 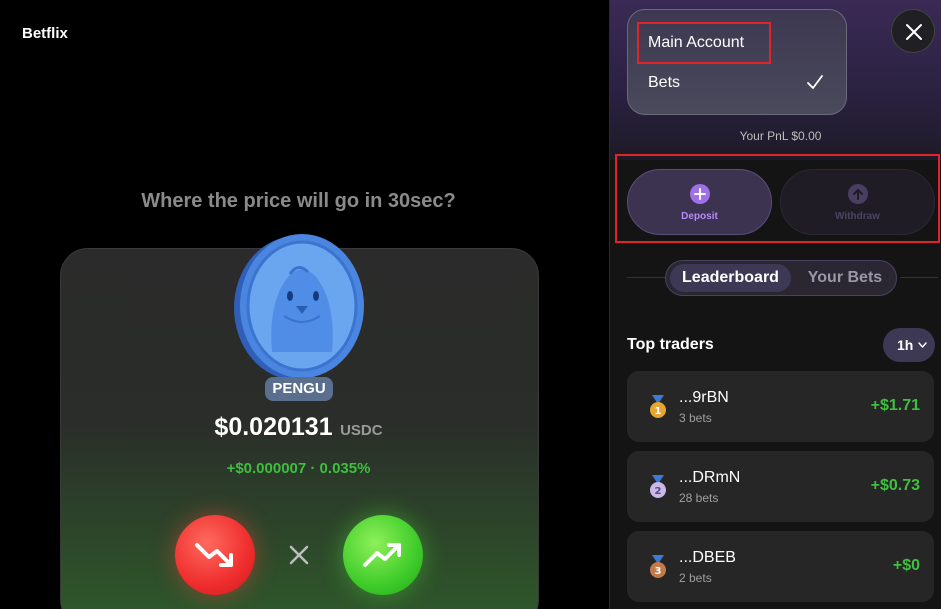 What do you see at coordinates (737, 62) in the screenshot?
I see `account-dropdown: Main Account Bets` at bounding box center [737, 62].